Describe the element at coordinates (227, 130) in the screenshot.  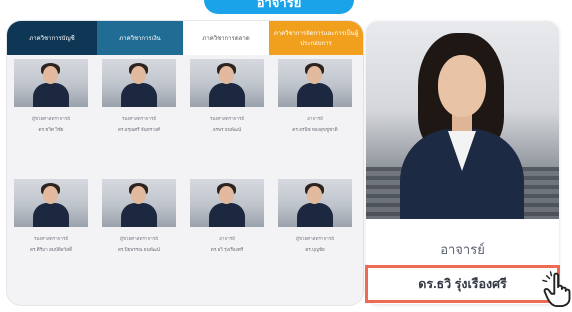
I see `faculty-name: อรพร ธนพัฒน์` at that location.